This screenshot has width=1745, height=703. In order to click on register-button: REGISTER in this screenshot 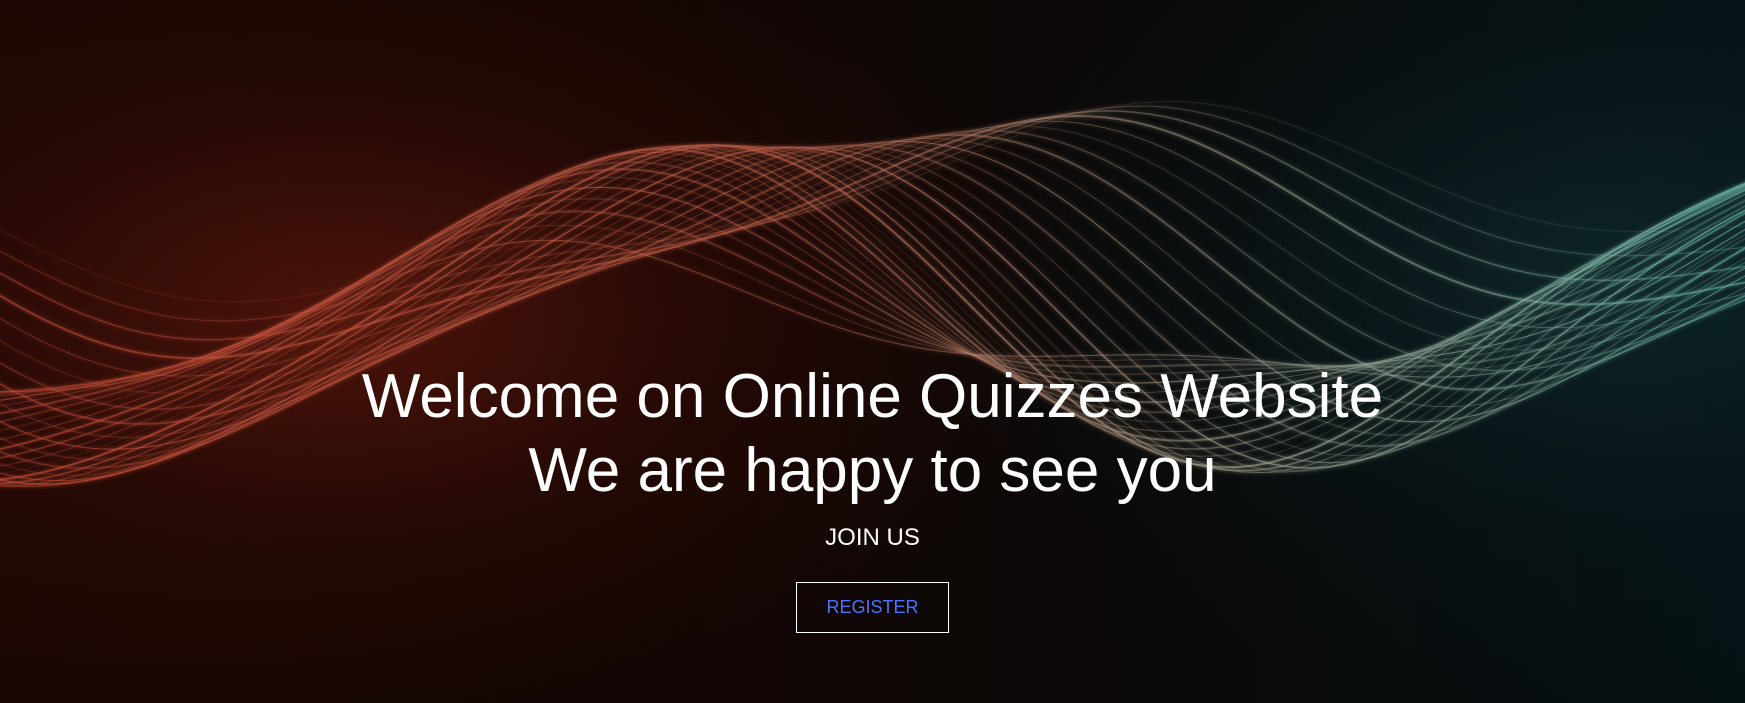, I will do `click(872, 607)`.